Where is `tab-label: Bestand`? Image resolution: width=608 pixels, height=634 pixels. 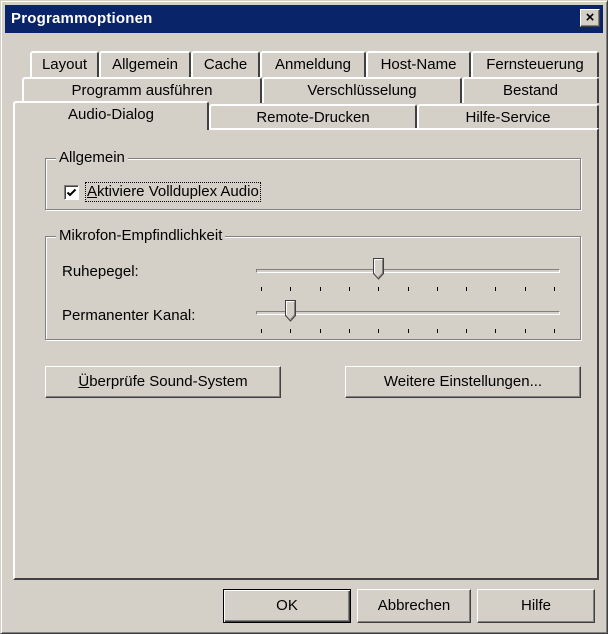 tab-label: Bestand is located at coordinates (530, 90).